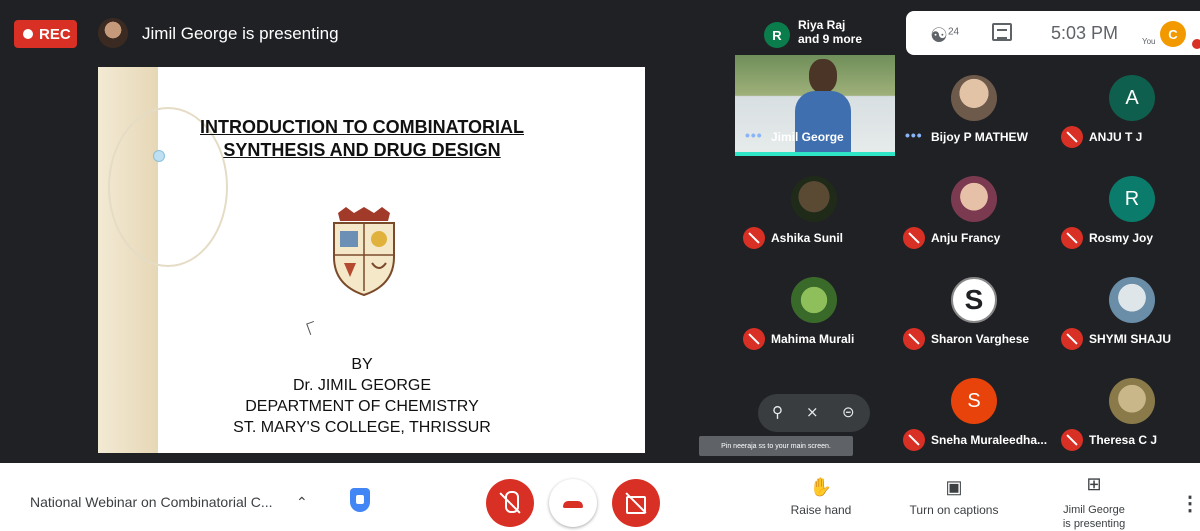  What do you see at coordinates (55, 34) in the screenshot?
I see `rec-label: REC` at bounding box center [55, 34].